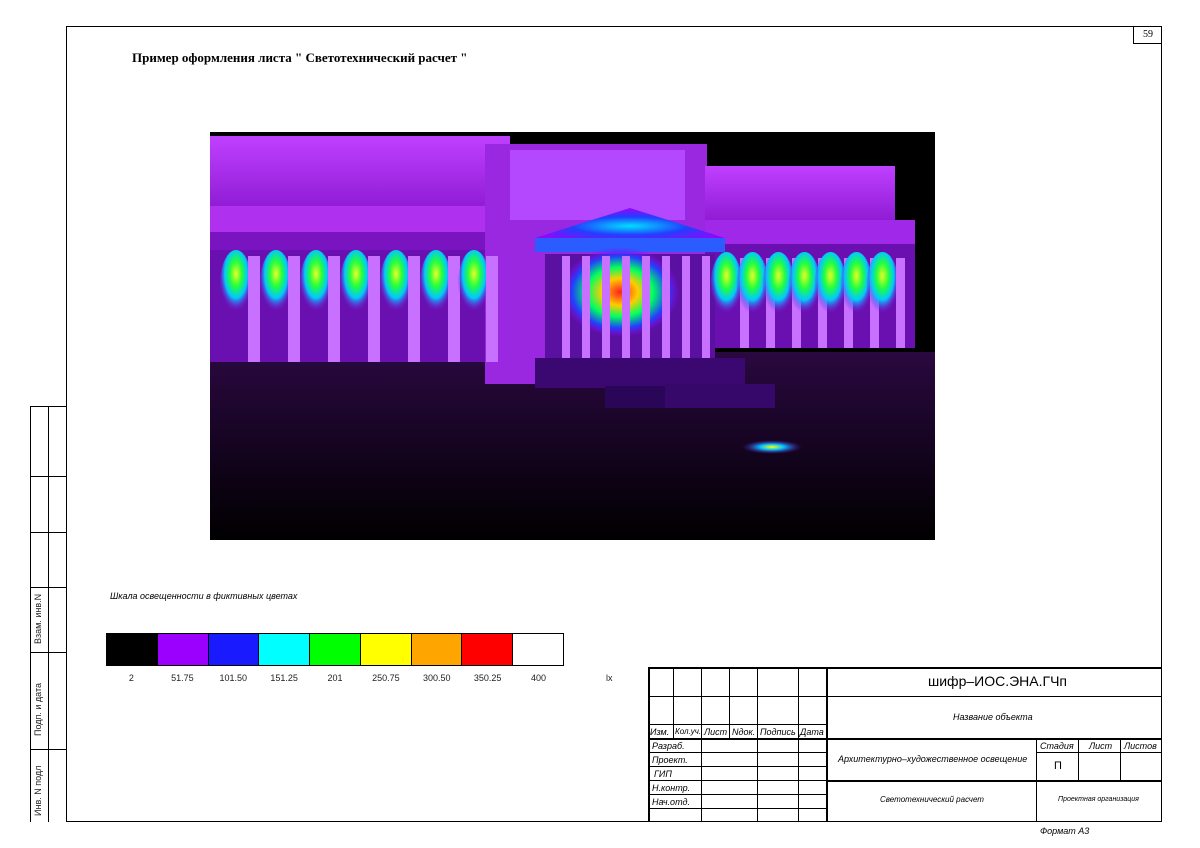  What do you see at coordinates (609, 678) in the screenshot?
I see `scale-unit: lx` at bounding box center [609, 678].